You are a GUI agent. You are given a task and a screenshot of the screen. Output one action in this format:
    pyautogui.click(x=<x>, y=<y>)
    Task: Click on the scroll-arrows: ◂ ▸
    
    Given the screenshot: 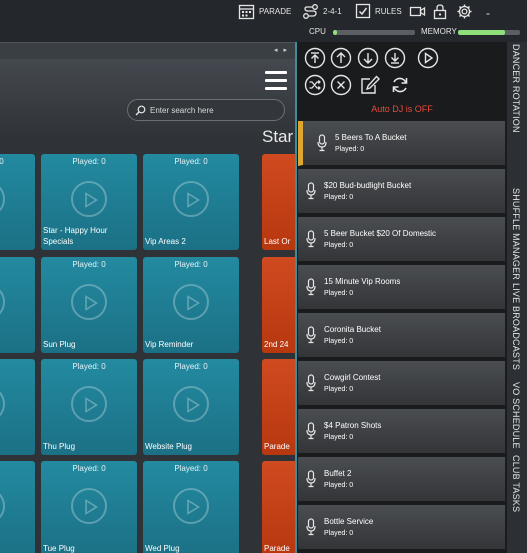 What is the action you would take?
    pyautogui.click(x=281, y=50)
    